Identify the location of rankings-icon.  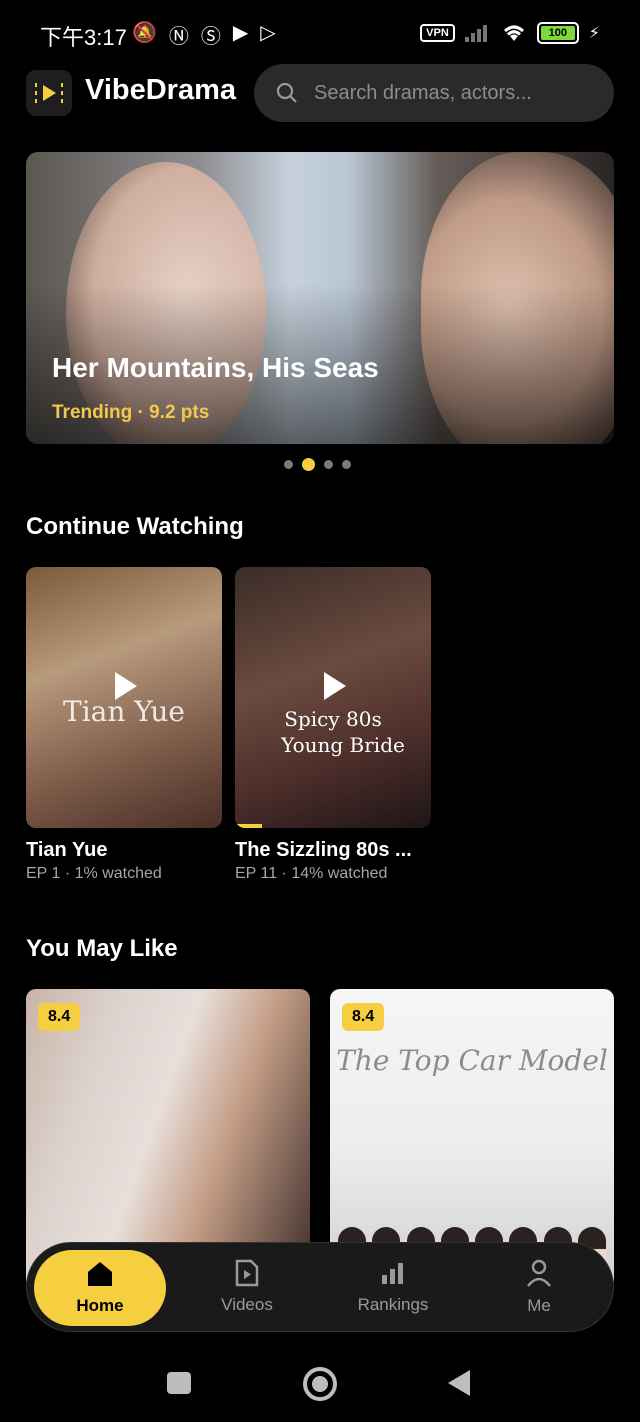
(392, 1273).